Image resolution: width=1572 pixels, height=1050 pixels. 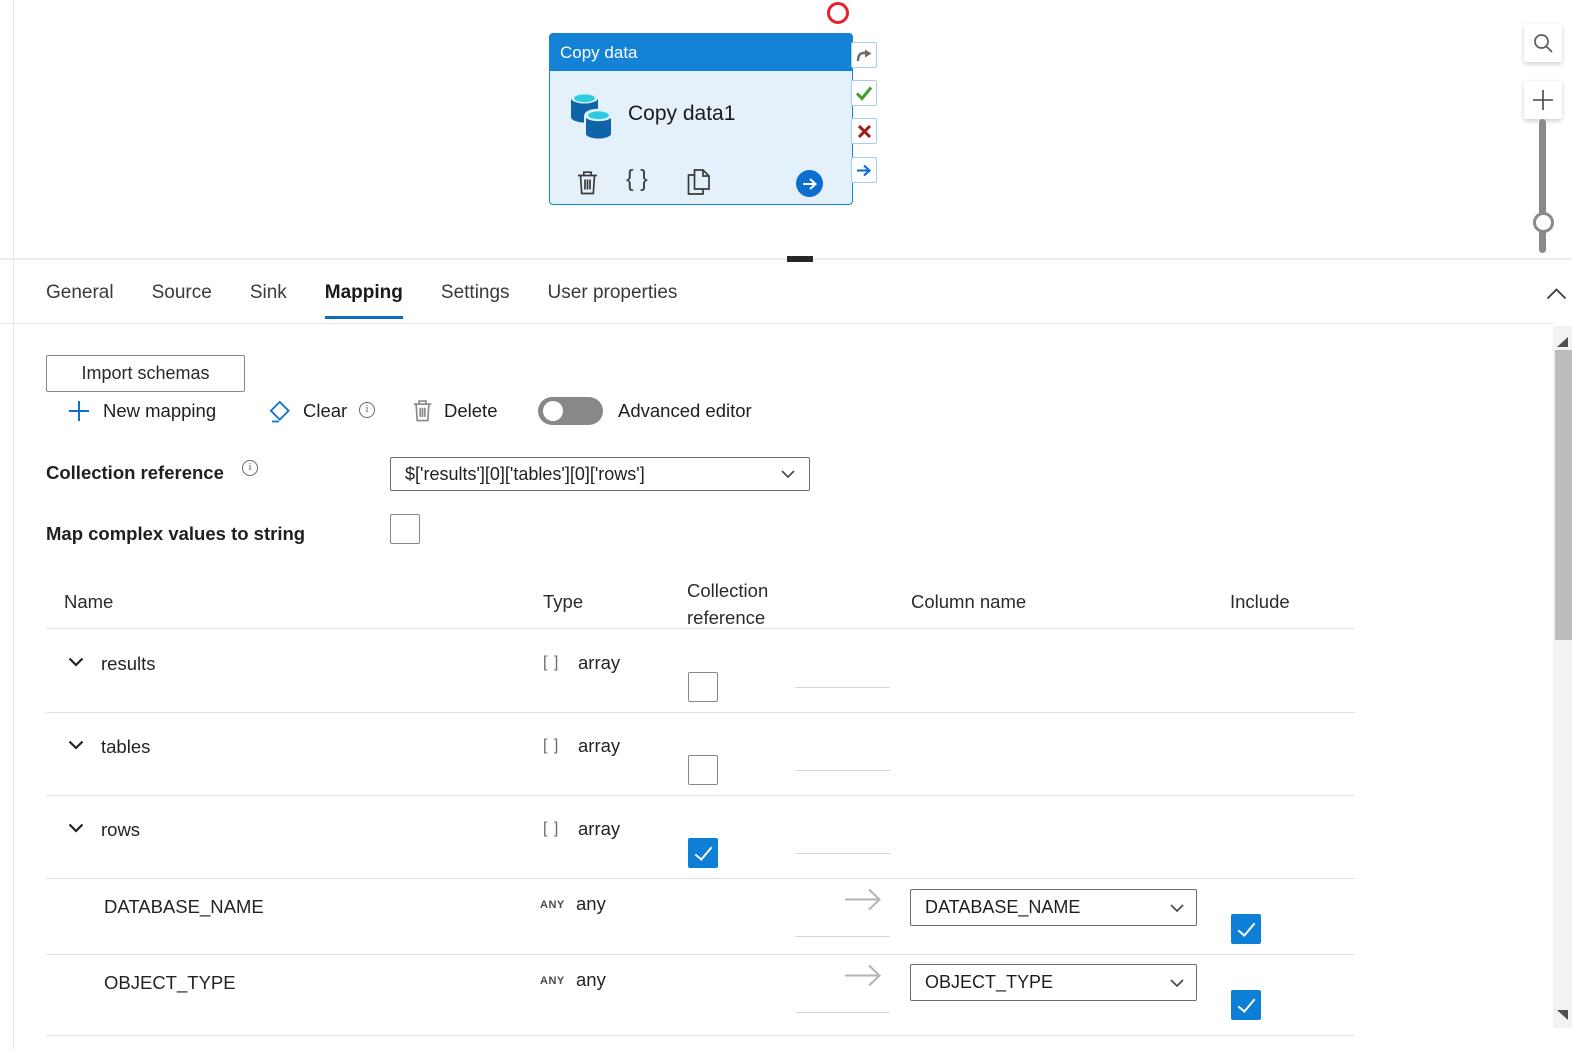 I want to click on panel-resize-grip, so click(x=800, y=258).